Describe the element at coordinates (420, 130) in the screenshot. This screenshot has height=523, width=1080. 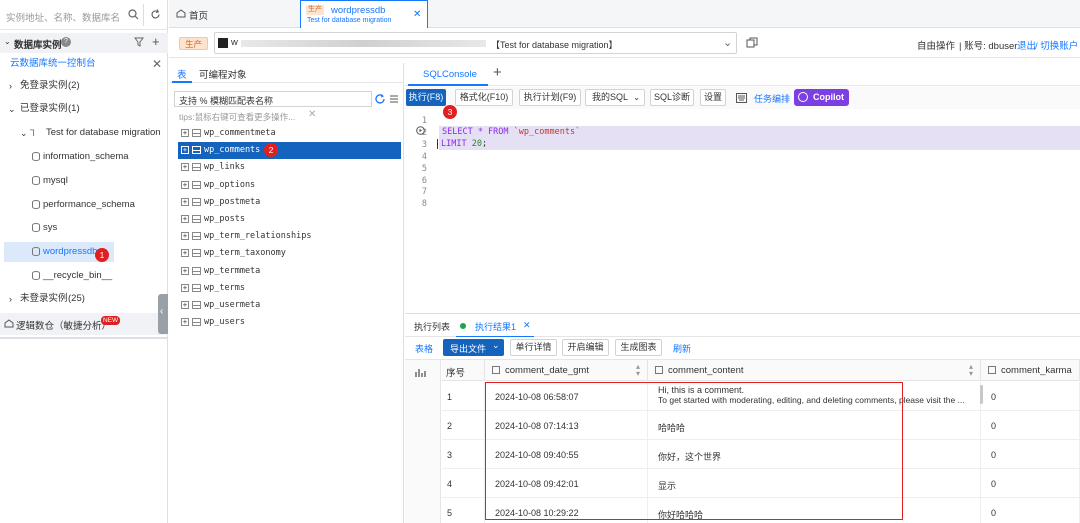
I see `run-line-icon` at that location.